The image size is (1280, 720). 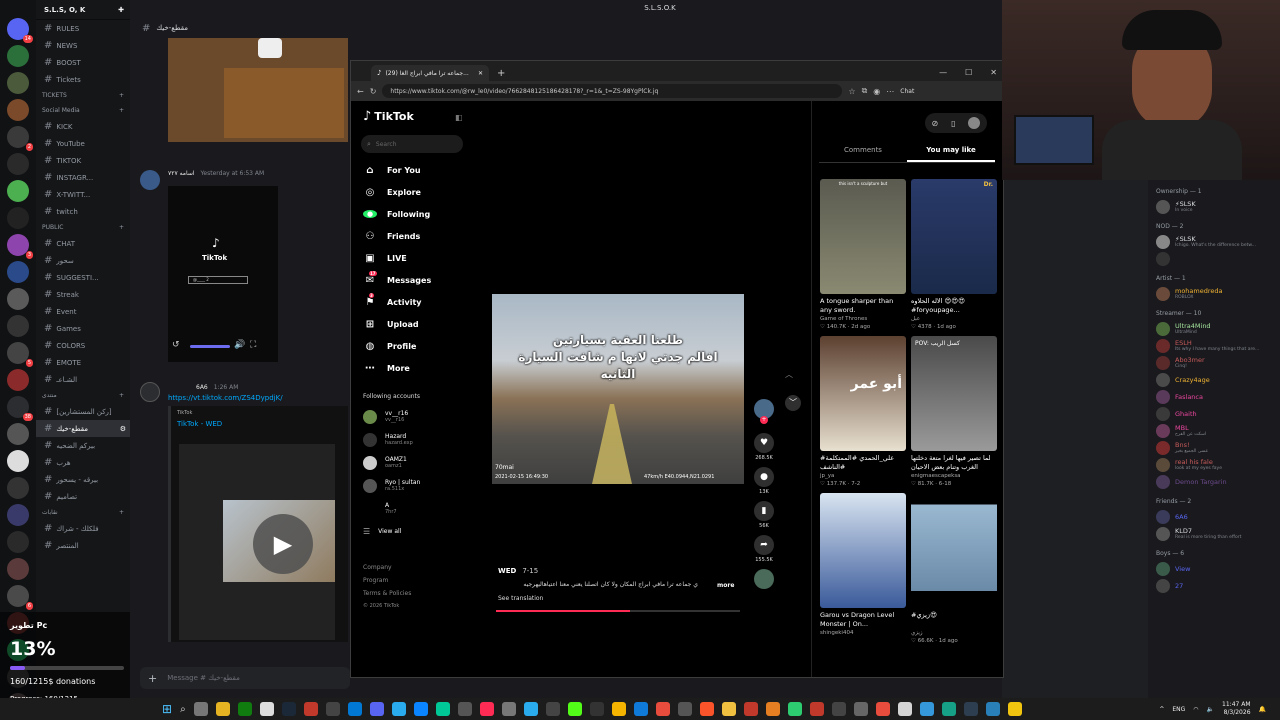 I want to click on see-translation-link: See translation, so click(x=520, y=598).